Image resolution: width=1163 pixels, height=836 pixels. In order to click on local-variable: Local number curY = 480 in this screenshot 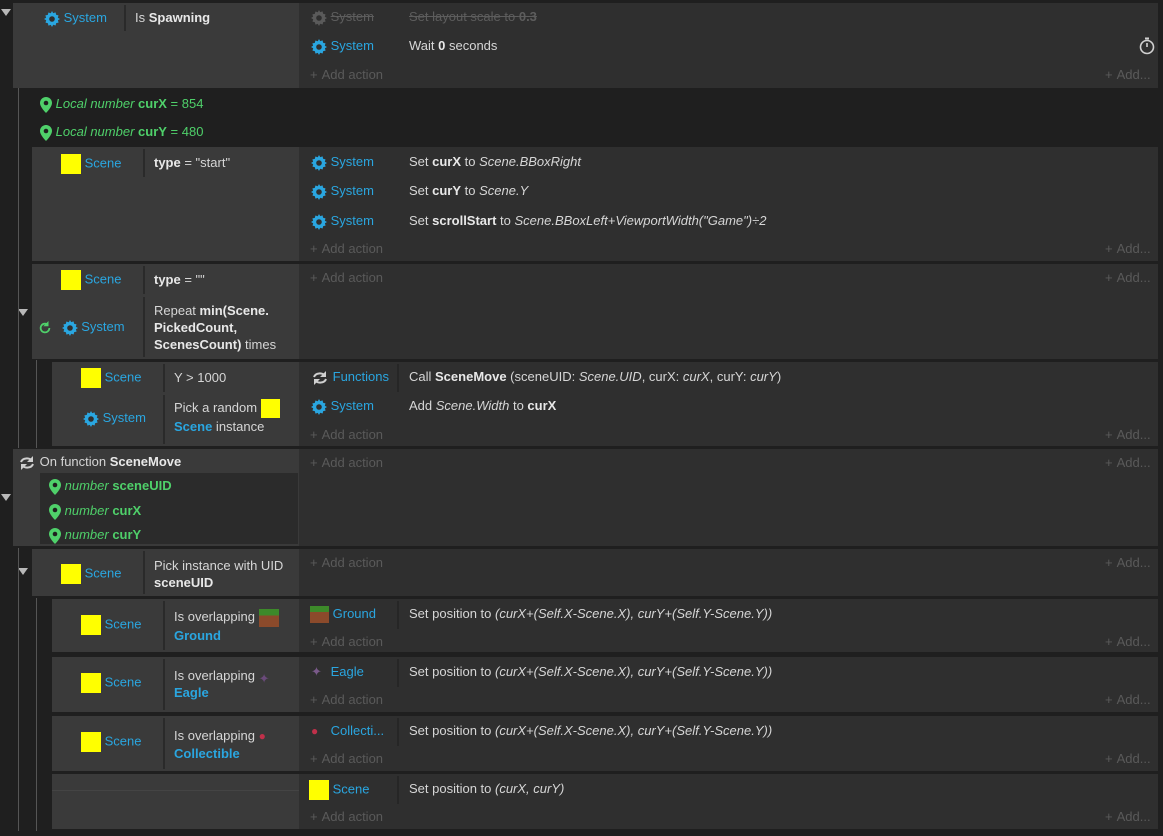, I will do `click(121, 132)`.